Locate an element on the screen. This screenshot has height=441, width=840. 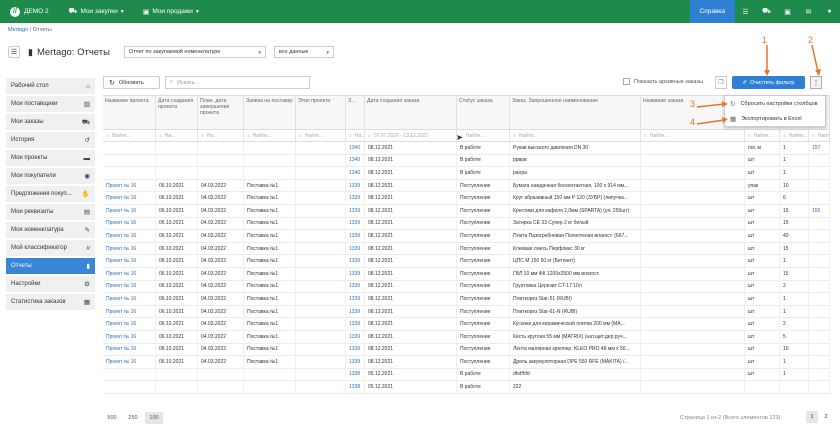
sidebar-item: Мои заказы ⛟ is located at coordinates (50, 122).